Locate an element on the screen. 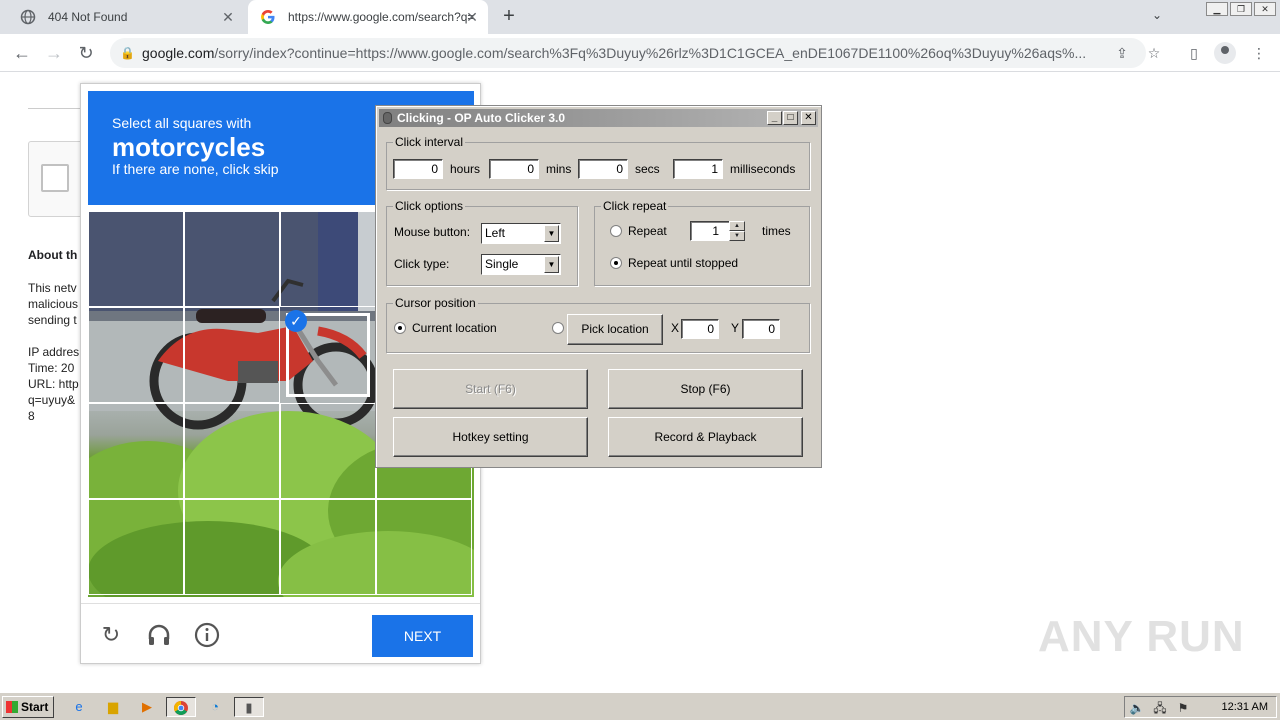  folder-icon: ▆ is located at coordinates (113, 707).